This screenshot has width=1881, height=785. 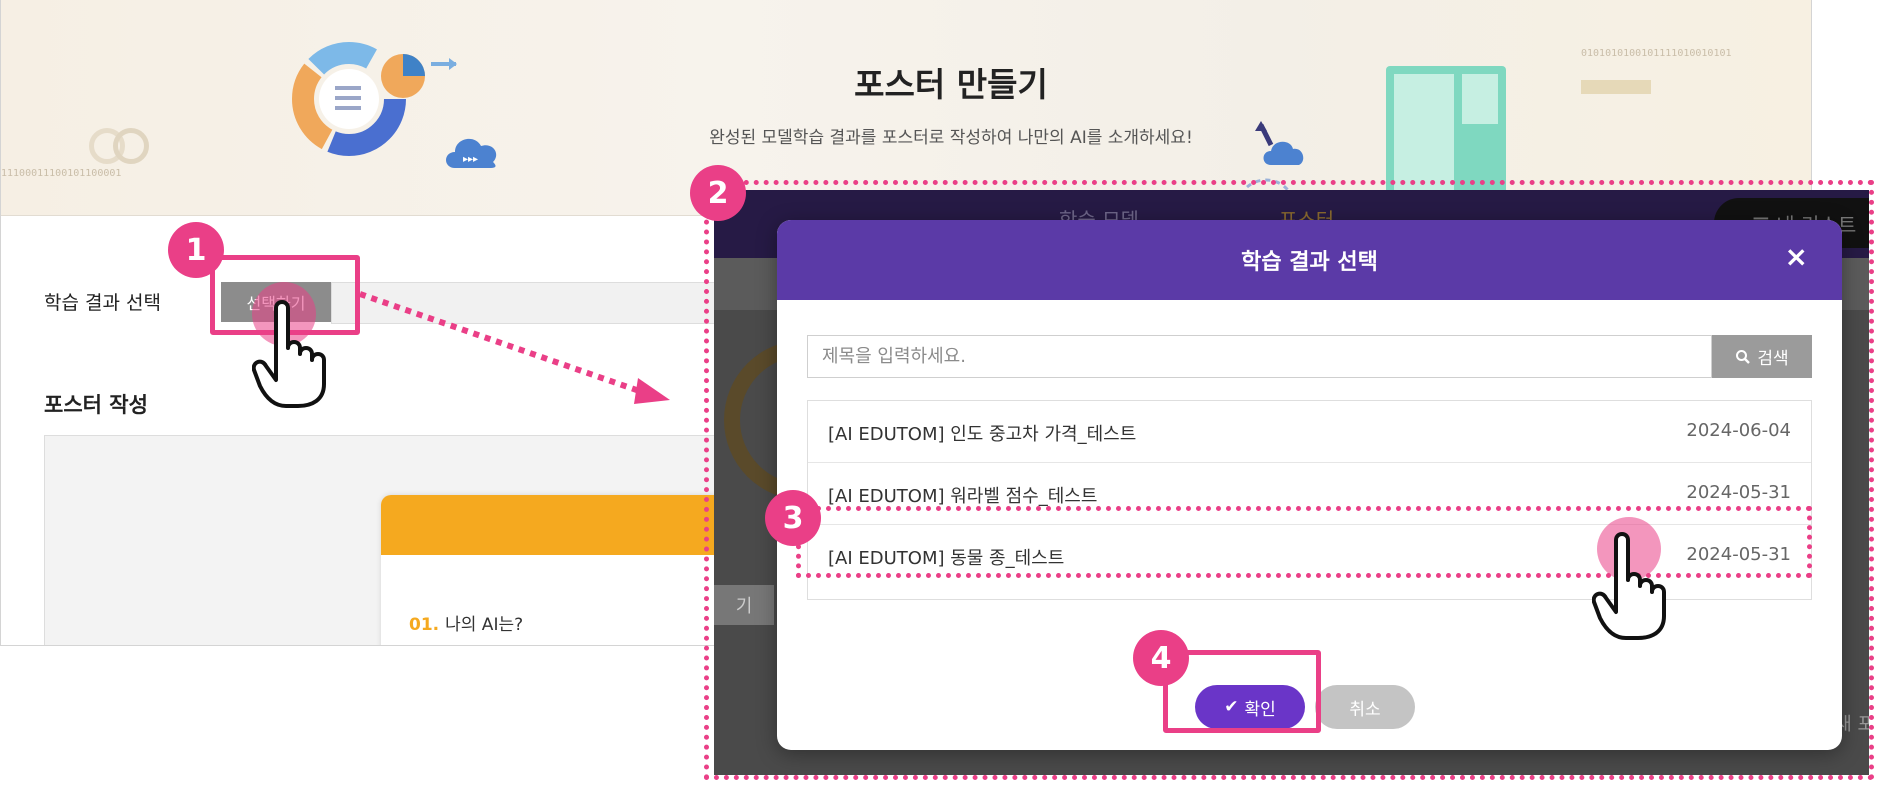 I want to click on decor-binary-left: 11100011100101100001, so click(x=61, y=173).